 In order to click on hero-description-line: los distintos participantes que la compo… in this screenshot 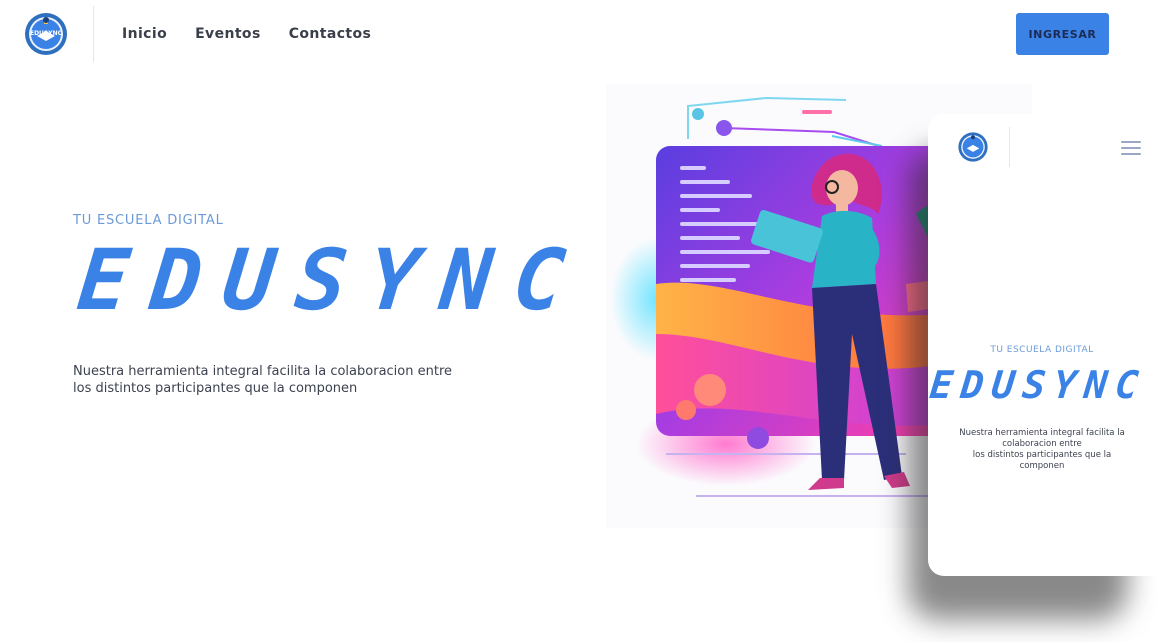, I will do `click(215, 388)`.